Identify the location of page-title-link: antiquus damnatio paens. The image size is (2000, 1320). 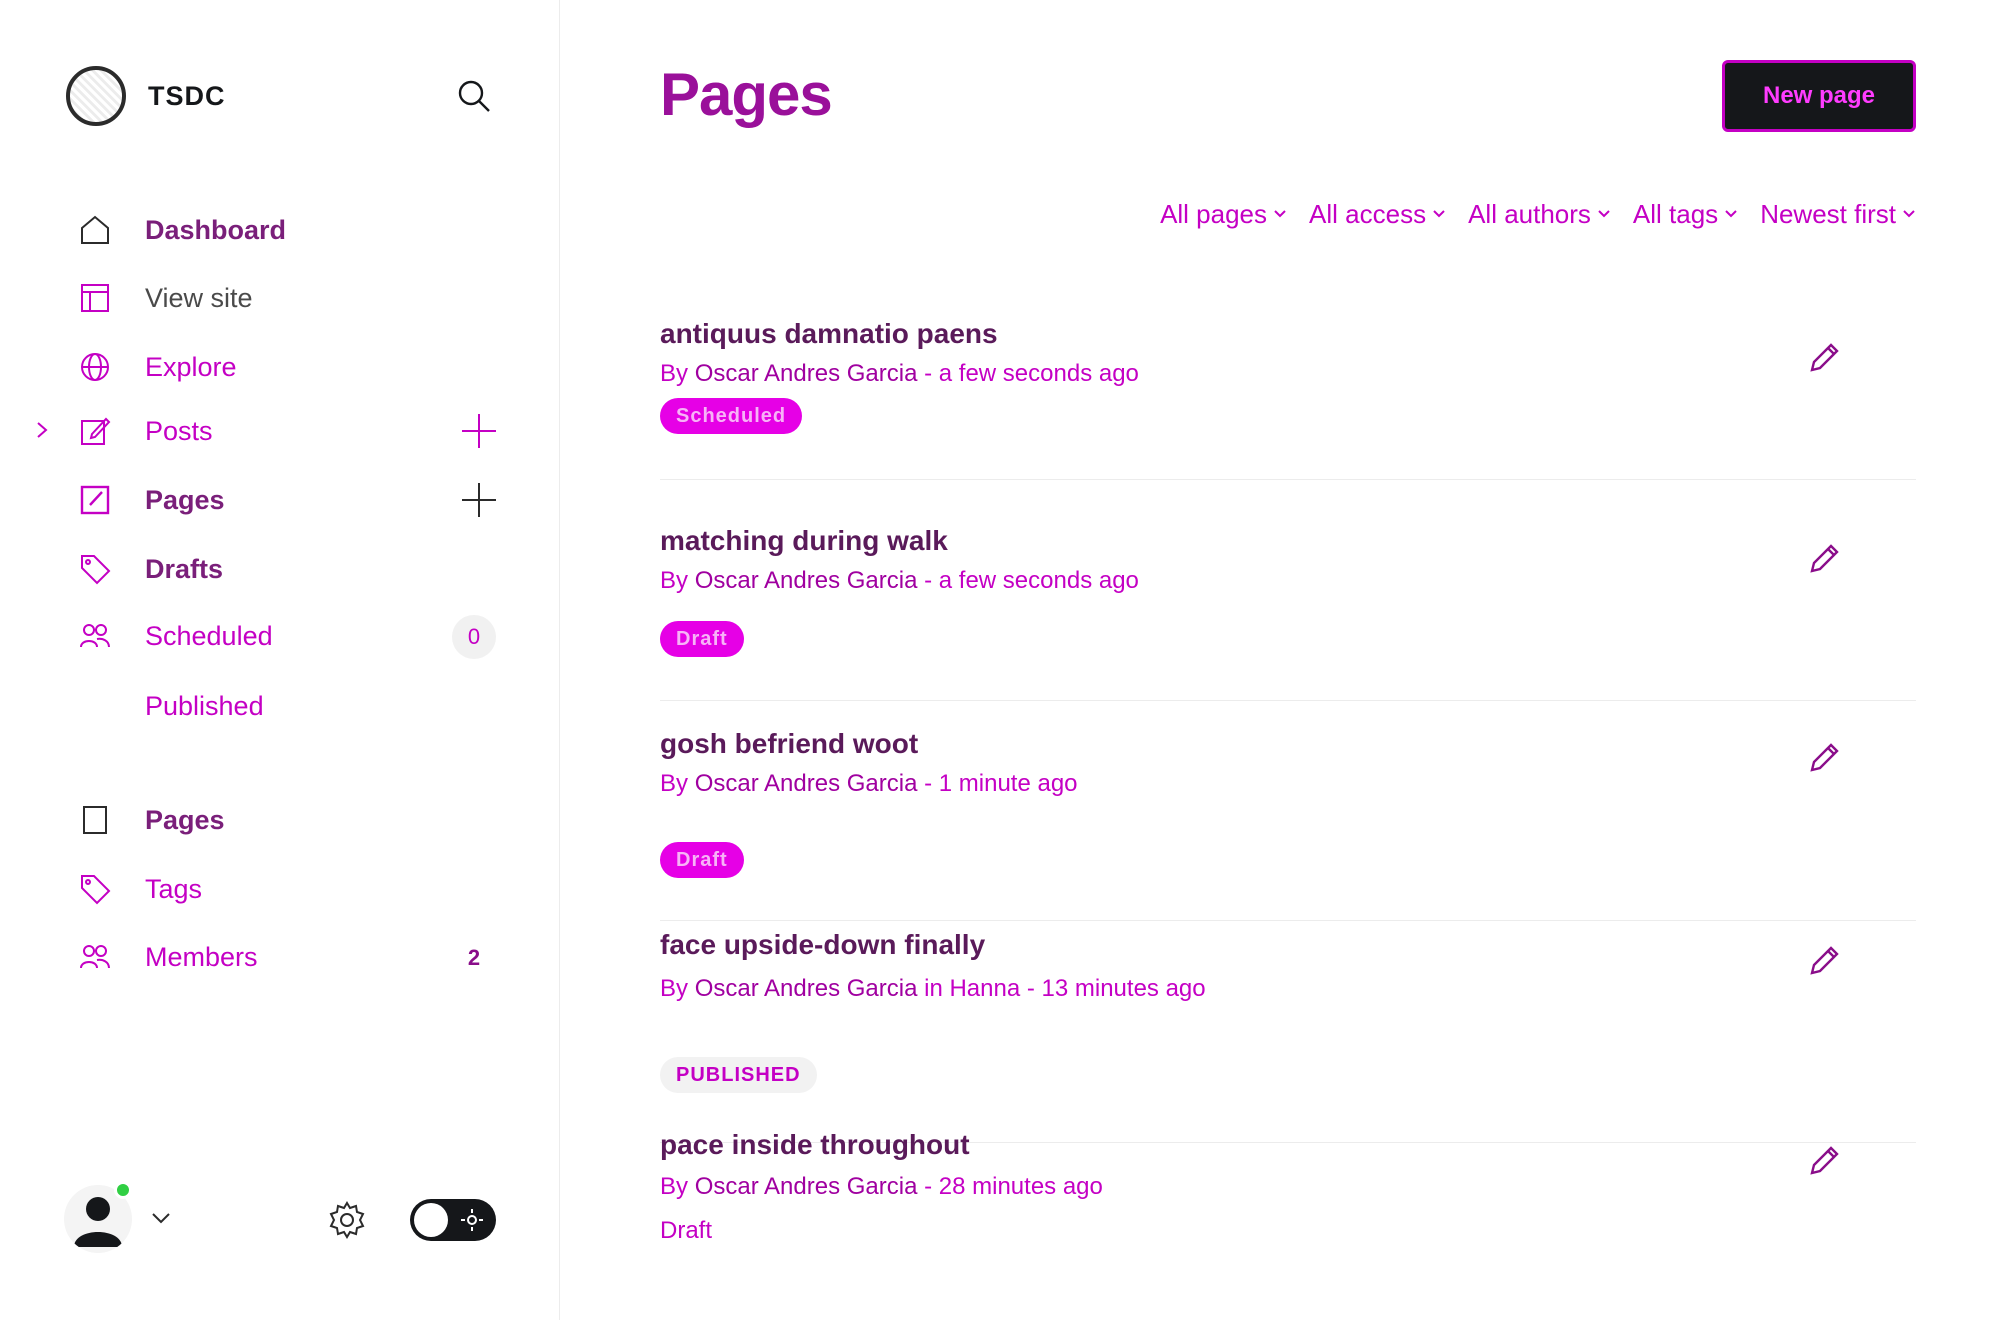
(829, 334).